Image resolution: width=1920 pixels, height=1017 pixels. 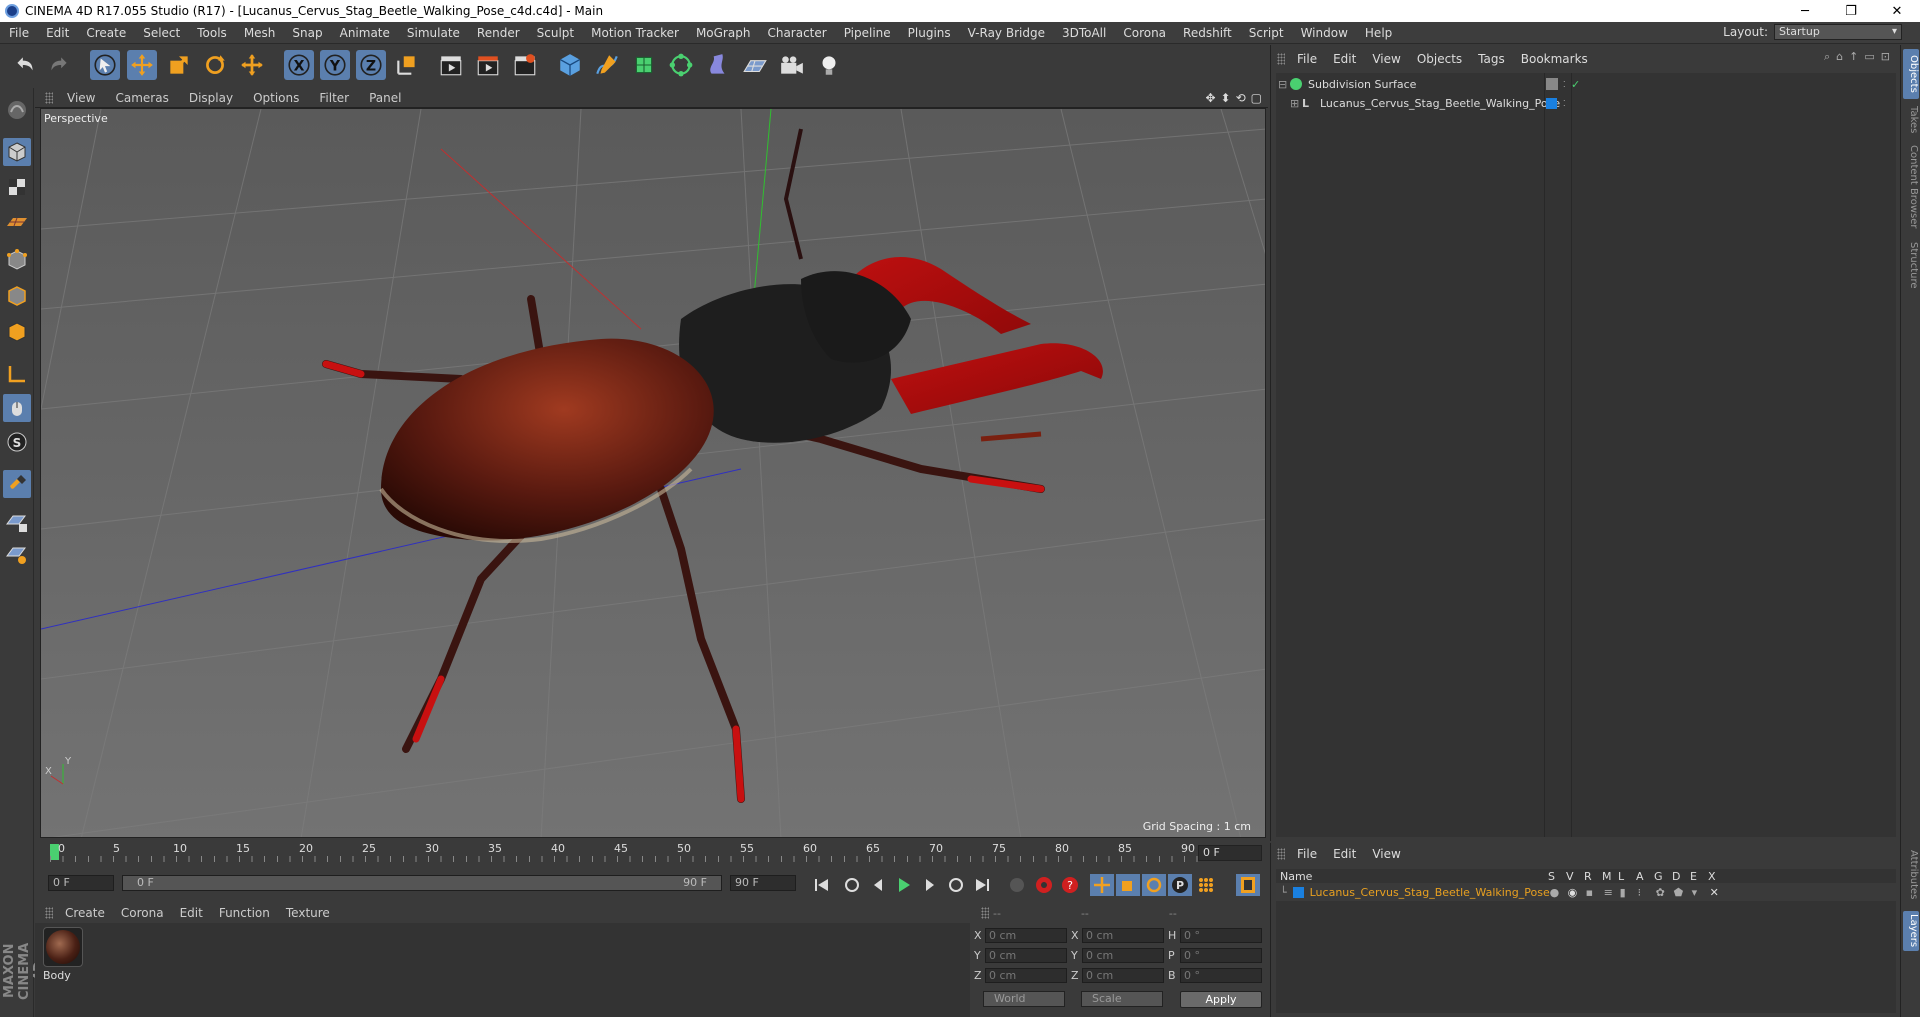 I want to click on previous-frame-icon, so click(x=878, y=885).